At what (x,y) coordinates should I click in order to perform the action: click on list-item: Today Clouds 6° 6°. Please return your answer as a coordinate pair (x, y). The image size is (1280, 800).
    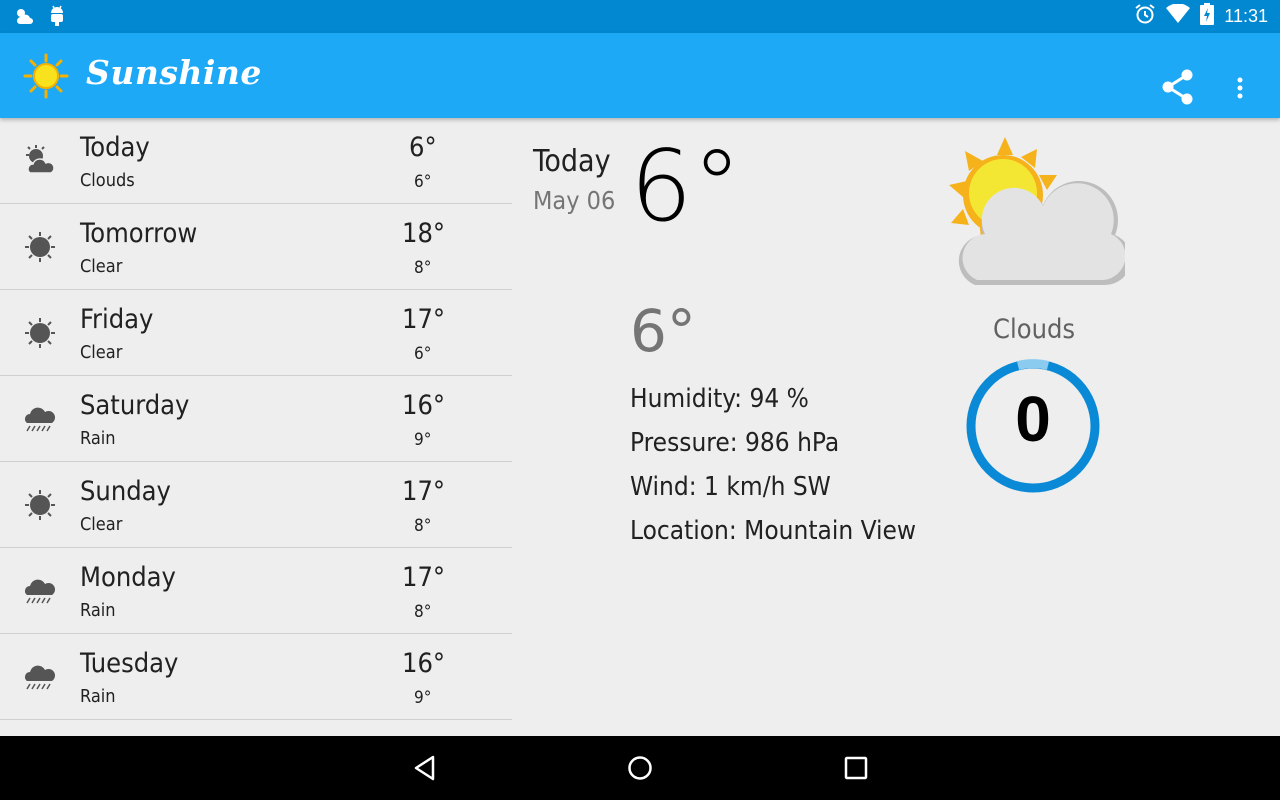
    Looking at the image, I should click on (256, 161).